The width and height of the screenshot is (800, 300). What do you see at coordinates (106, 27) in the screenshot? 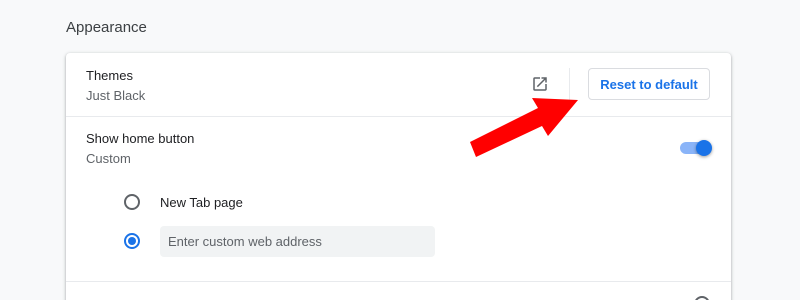
I see `section-title: Appearance` at bounding box center [106, 27].